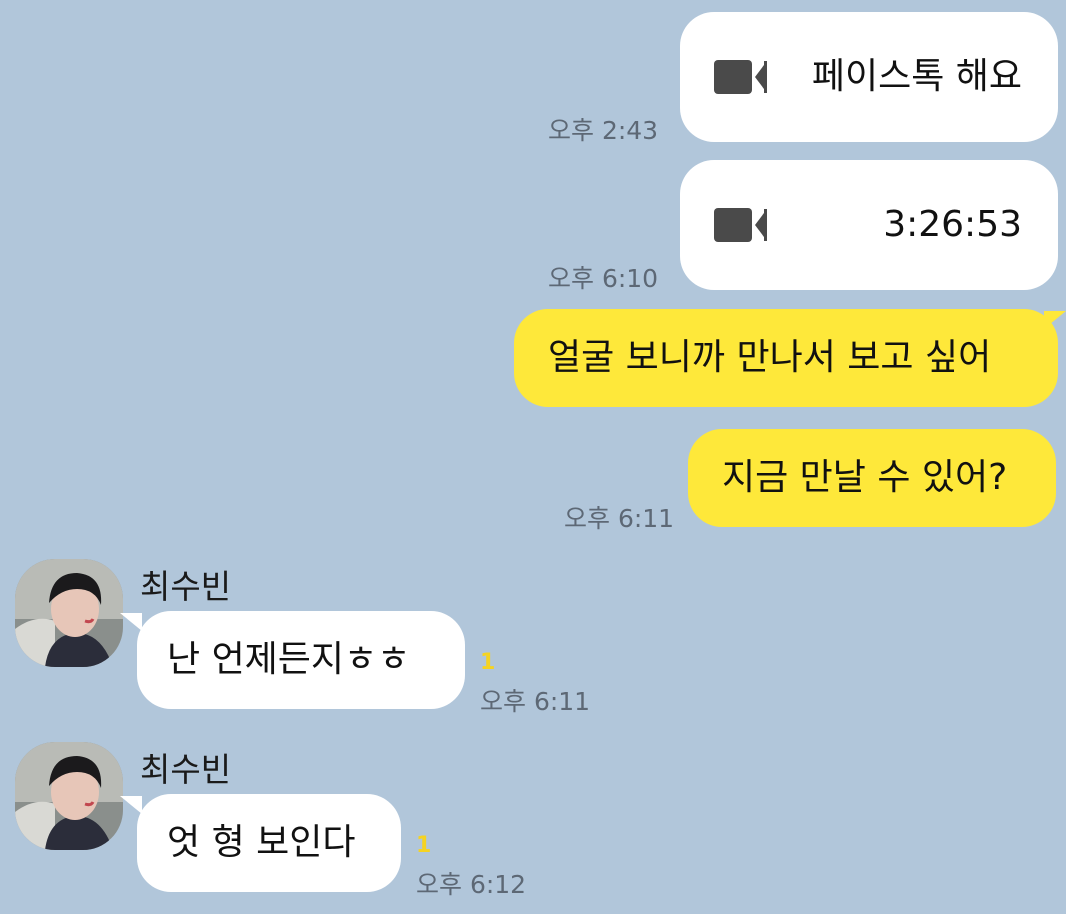 The image size is (1066, 914). What do you see at coordinates (865, 477) in the screenshot?
I see `message-text: 지금 만날 수 있어?` at bounding box center [865, 477].